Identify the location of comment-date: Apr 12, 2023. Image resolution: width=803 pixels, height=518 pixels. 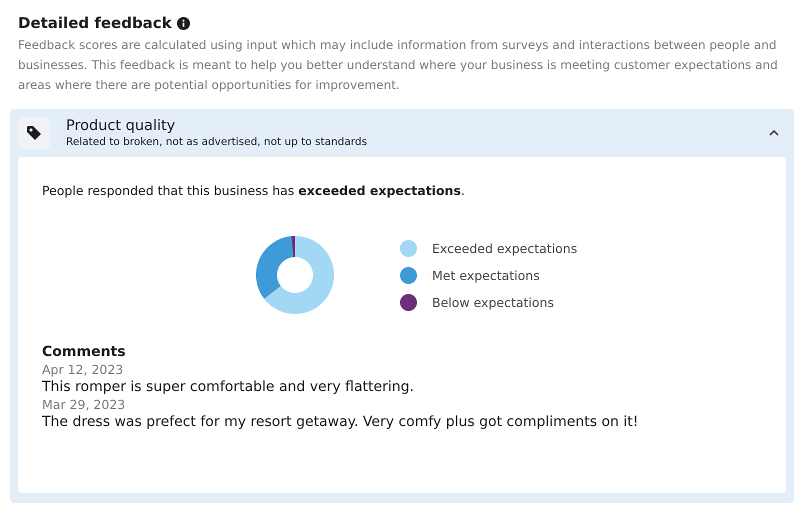
(83, 369).